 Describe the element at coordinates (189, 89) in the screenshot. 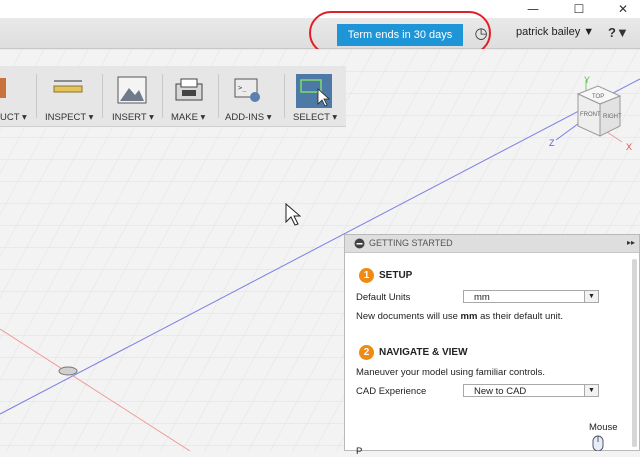

I see `printer-icon` at that location.